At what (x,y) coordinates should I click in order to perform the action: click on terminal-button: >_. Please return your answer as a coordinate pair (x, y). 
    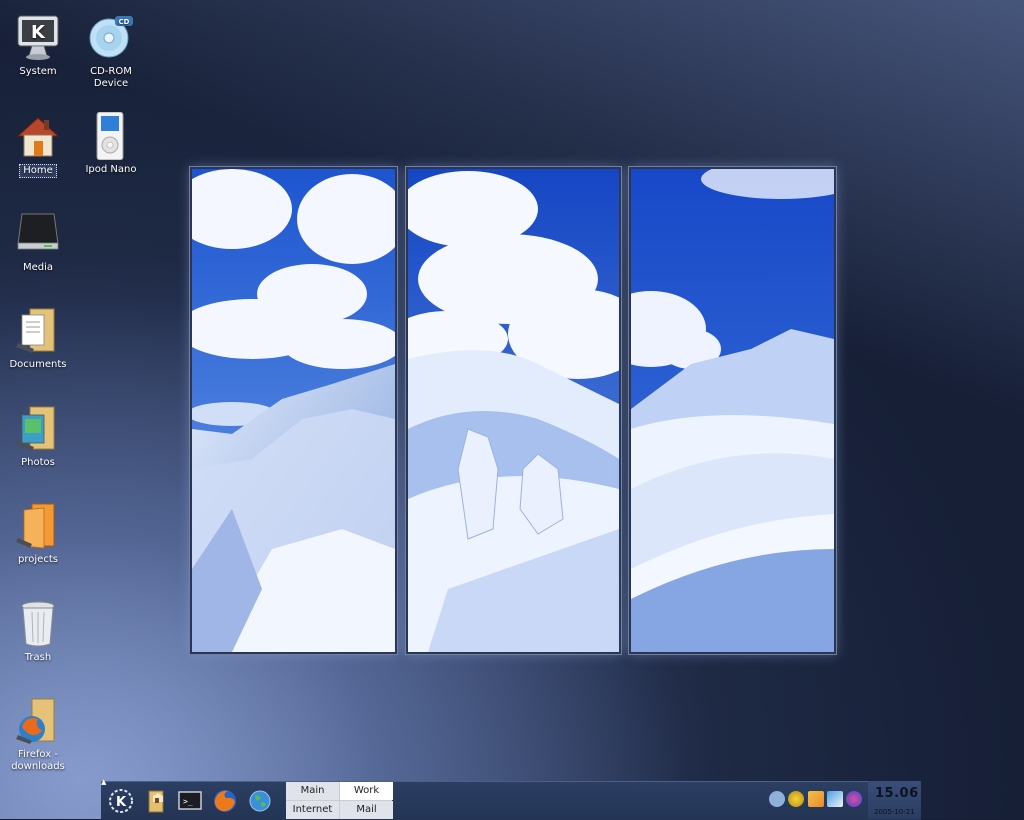
    Looking at the image, I should click on (190, 801).